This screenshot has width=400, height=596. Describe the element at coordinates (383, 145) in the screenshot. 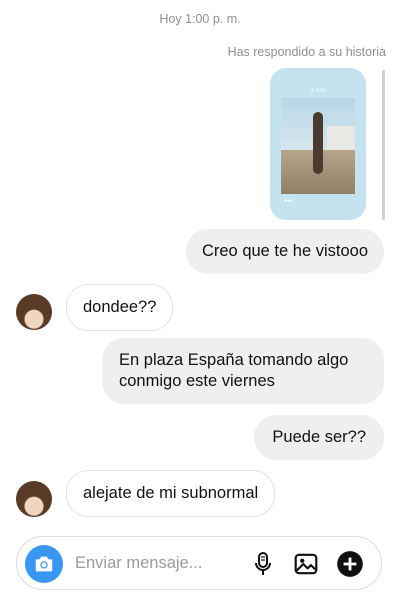

I see `chat-scrollbar` at that location.